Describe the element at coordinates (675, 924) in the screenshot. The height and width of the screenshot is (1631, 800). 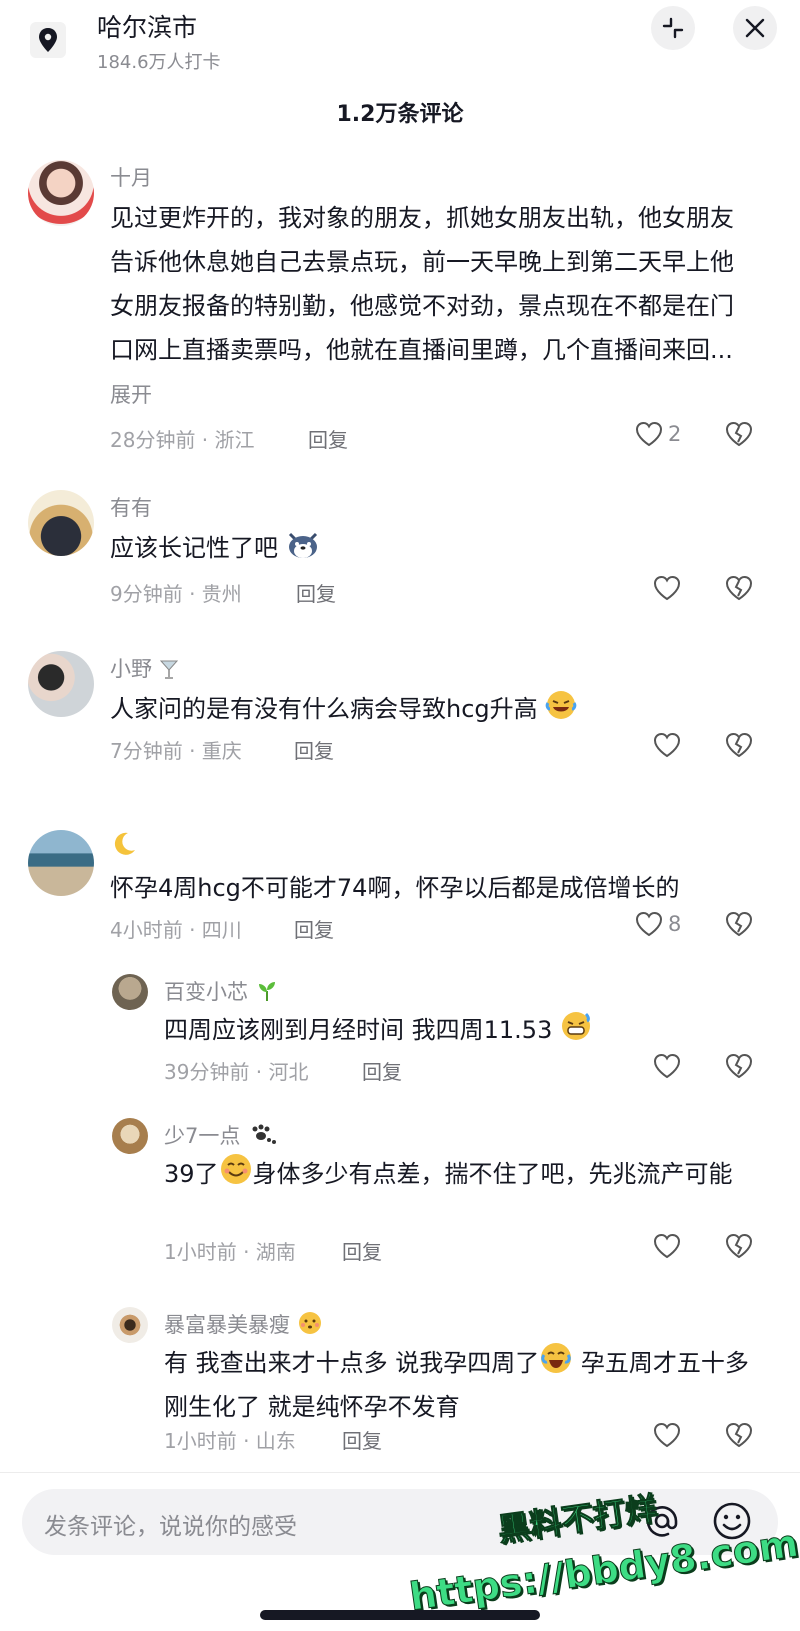
I see `like-count: 8` at that location.